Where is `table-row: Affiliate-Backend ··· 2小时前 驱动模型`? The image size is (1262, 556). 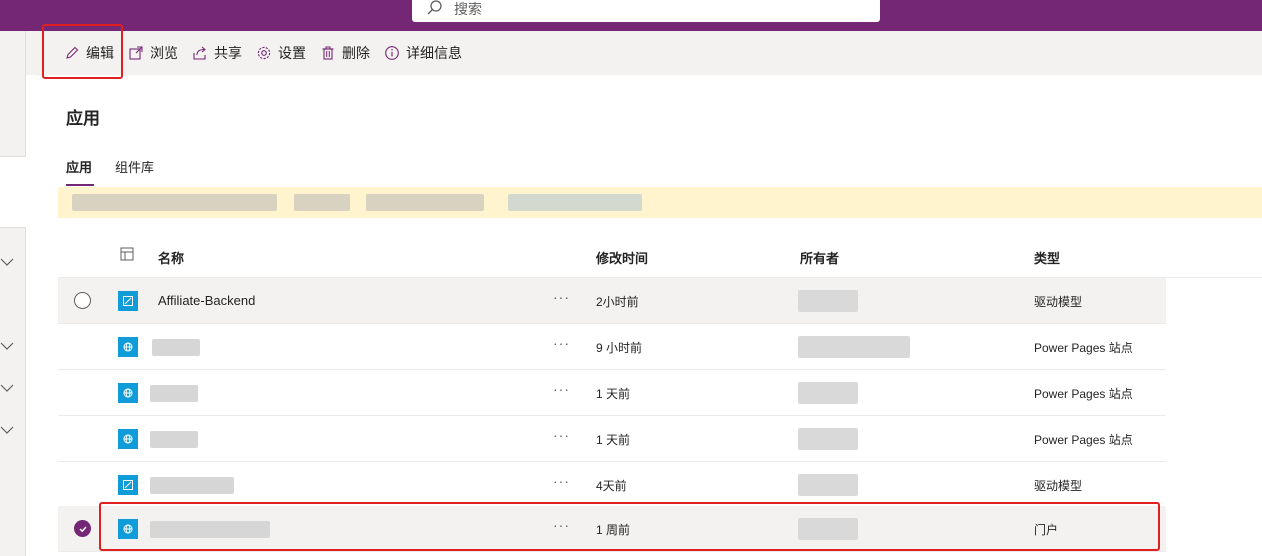 table-row: Affiliate-Backend ··· 2小时前 驱动模型 is located at coordinates (612, 301).